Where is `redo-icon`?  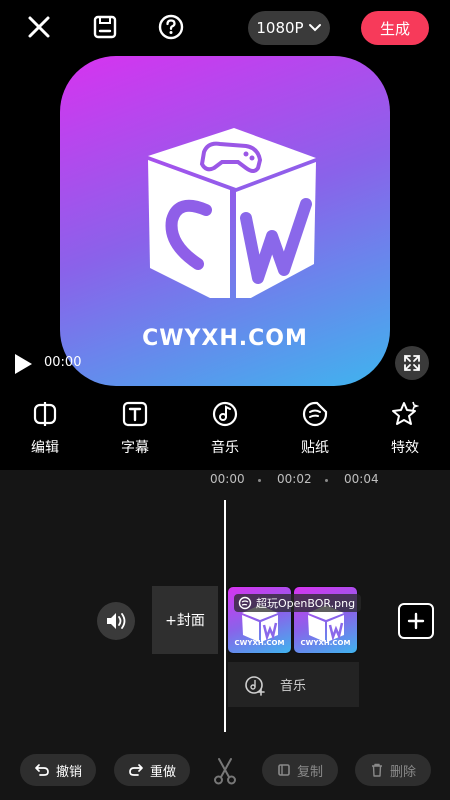 redo-icon is located at coordinates (136, 770).